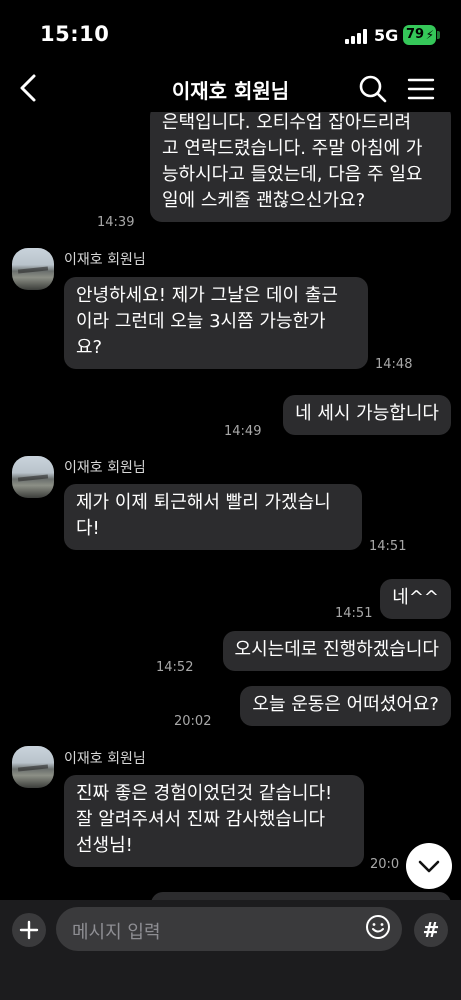 The width and height of the screenshot is (461, 1000). Describe the element at coordinates (301, 896) in the screenshot. I see `message-bubble-sent` at that location.